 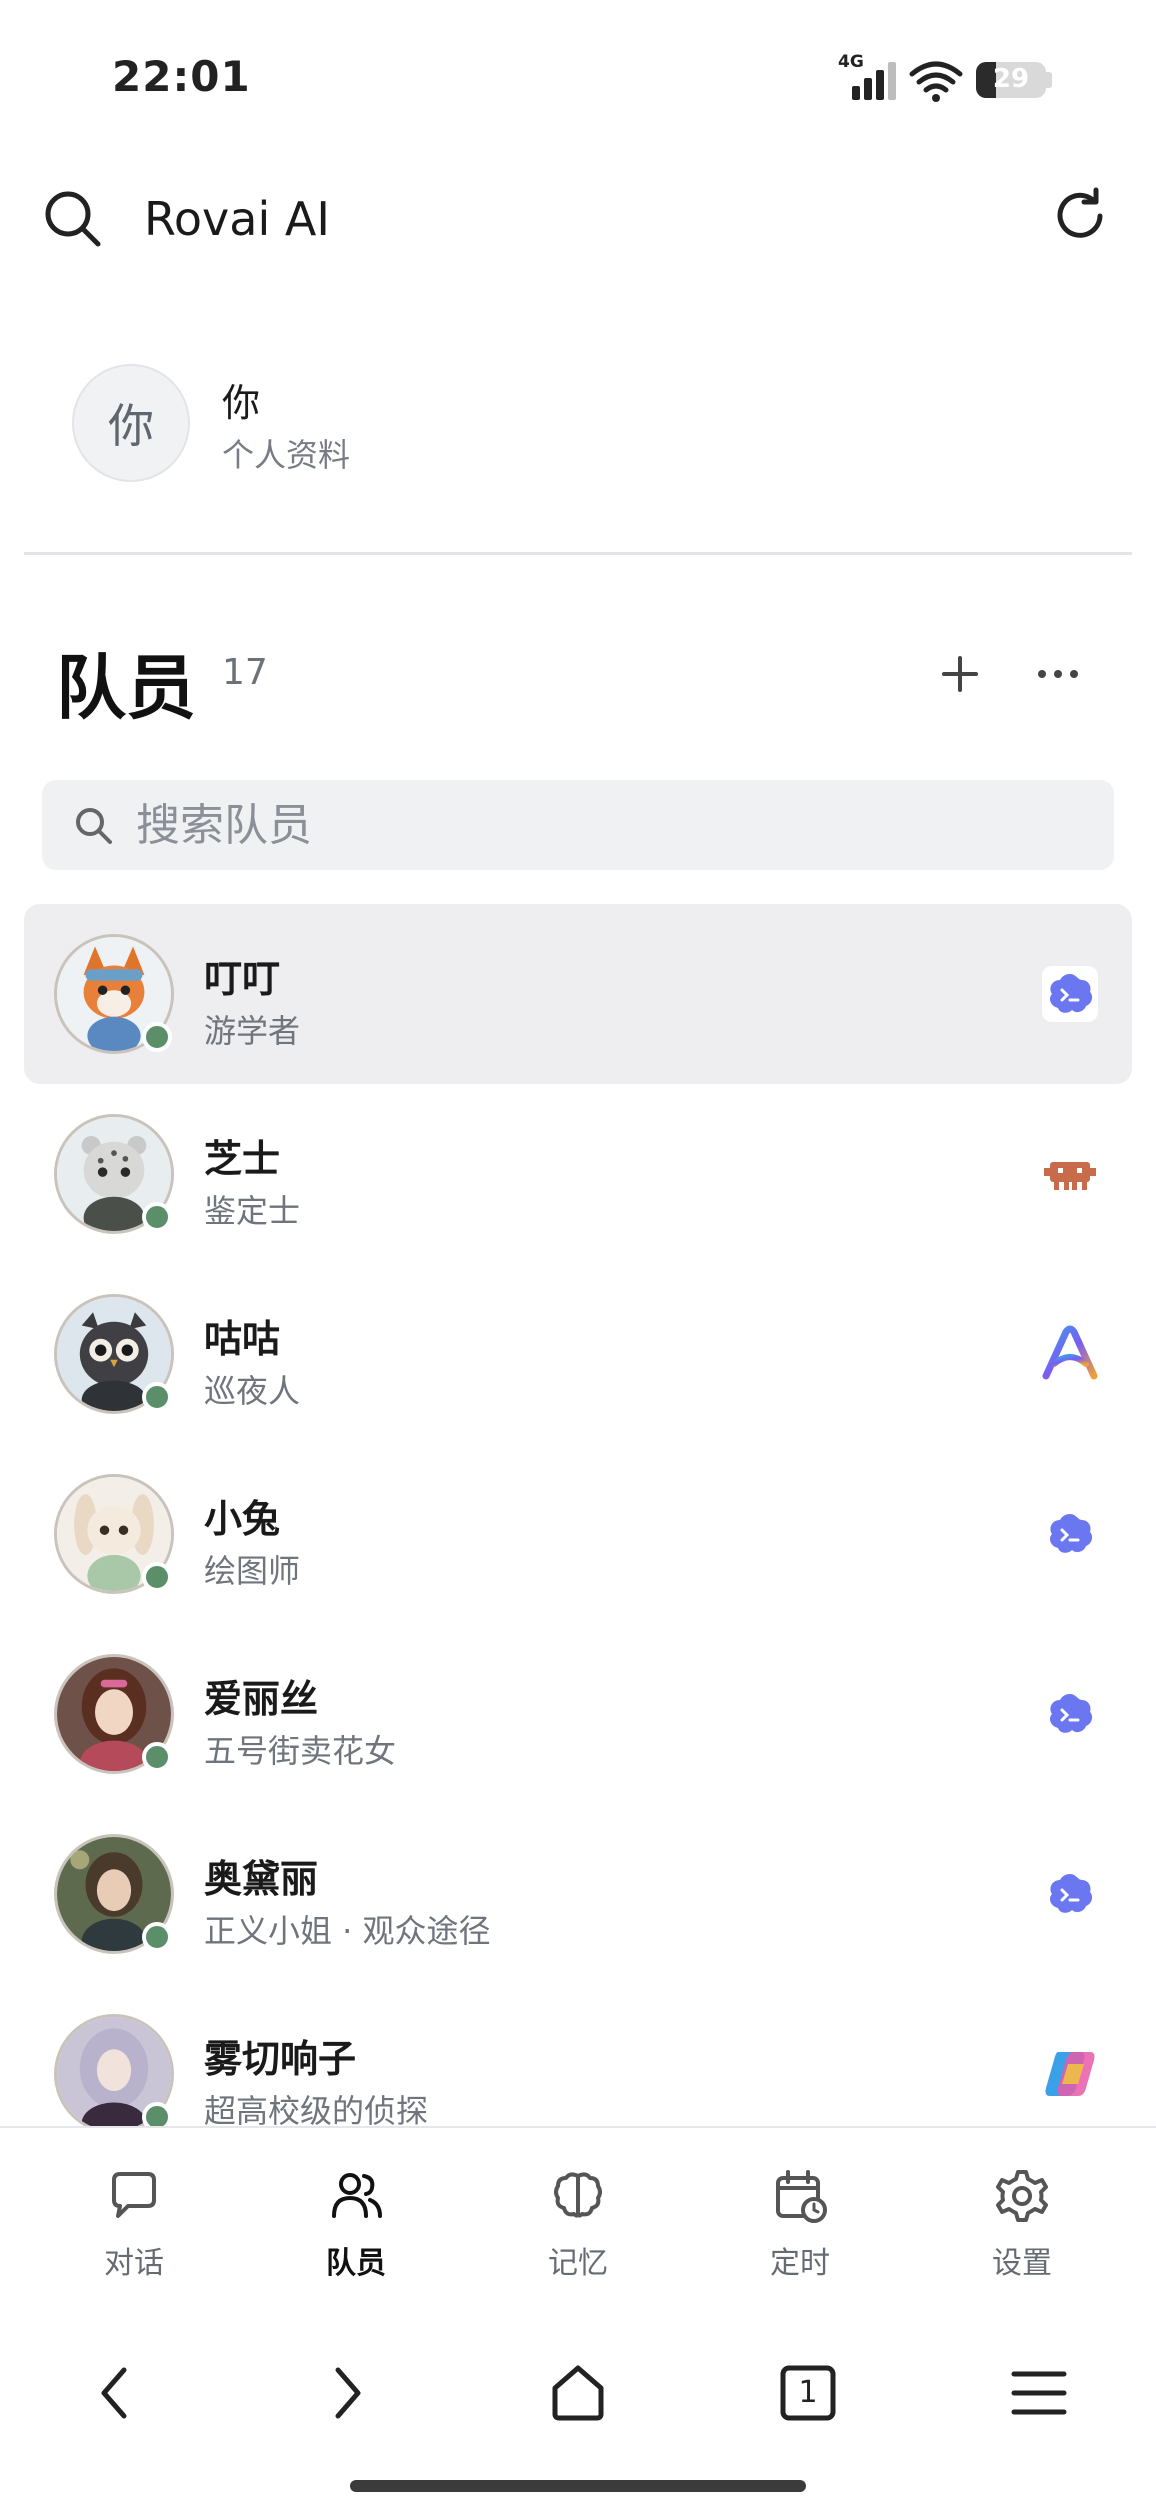 I want to click on member-name: 小兔, so click(x=242, y=1519).